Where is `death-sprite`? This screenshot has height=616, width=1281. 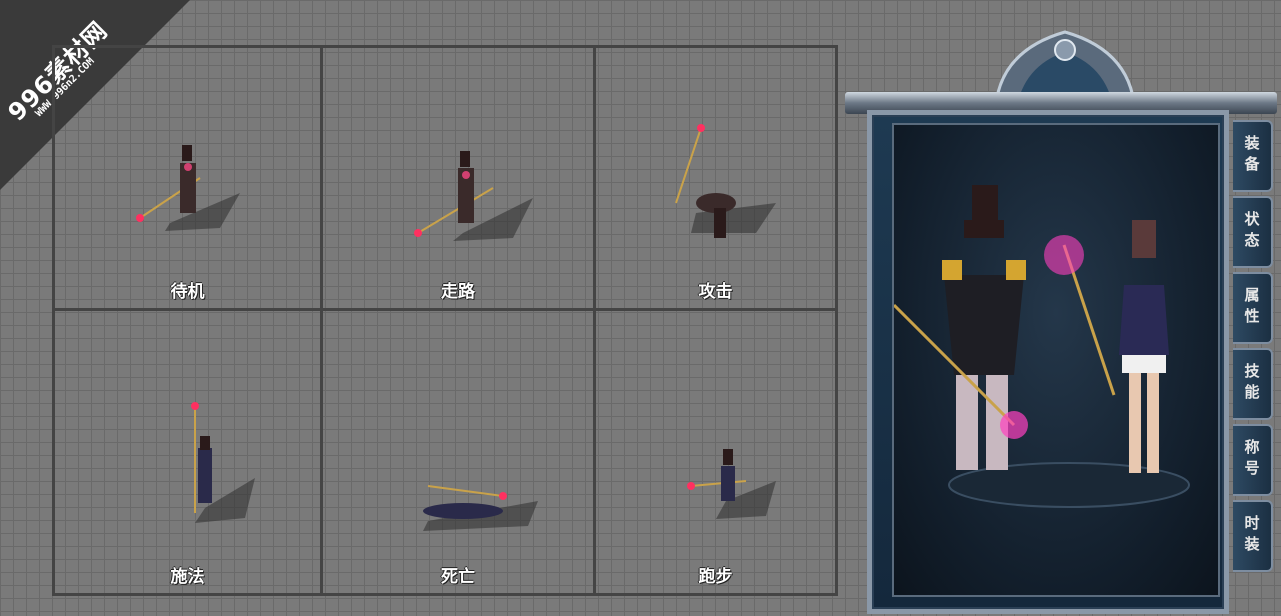 death-sprite is located at coordinates (480, 508).